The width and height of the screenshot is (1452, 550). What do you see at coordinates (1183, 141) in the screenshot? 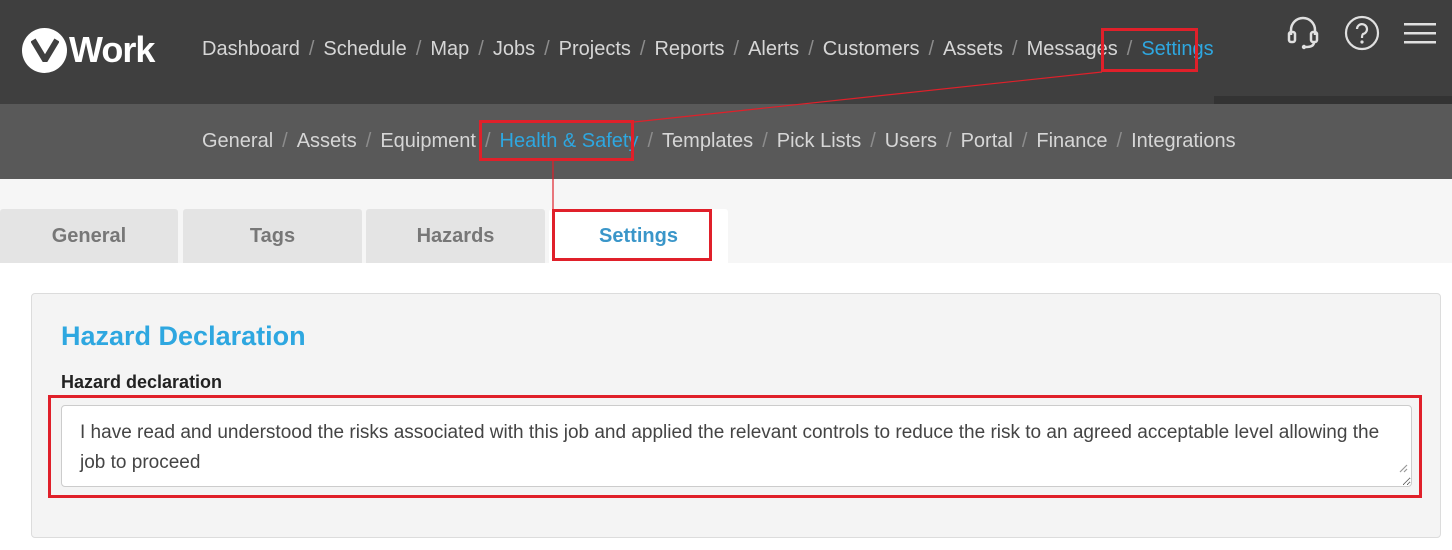
I see `subnav-integrations: Integrations` at bounding box center [1183, 141].